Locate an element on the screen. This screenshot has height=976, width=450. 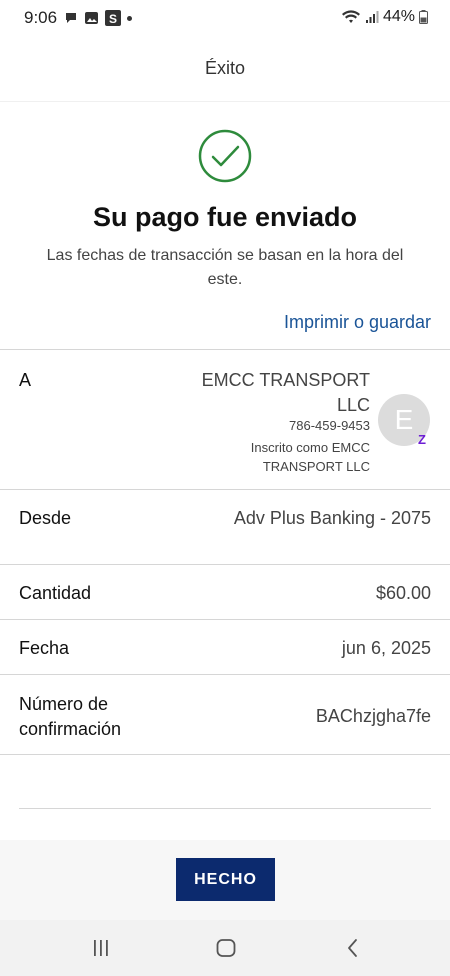
zelle-badge-icon: Z is located at coordinates (422, 440).